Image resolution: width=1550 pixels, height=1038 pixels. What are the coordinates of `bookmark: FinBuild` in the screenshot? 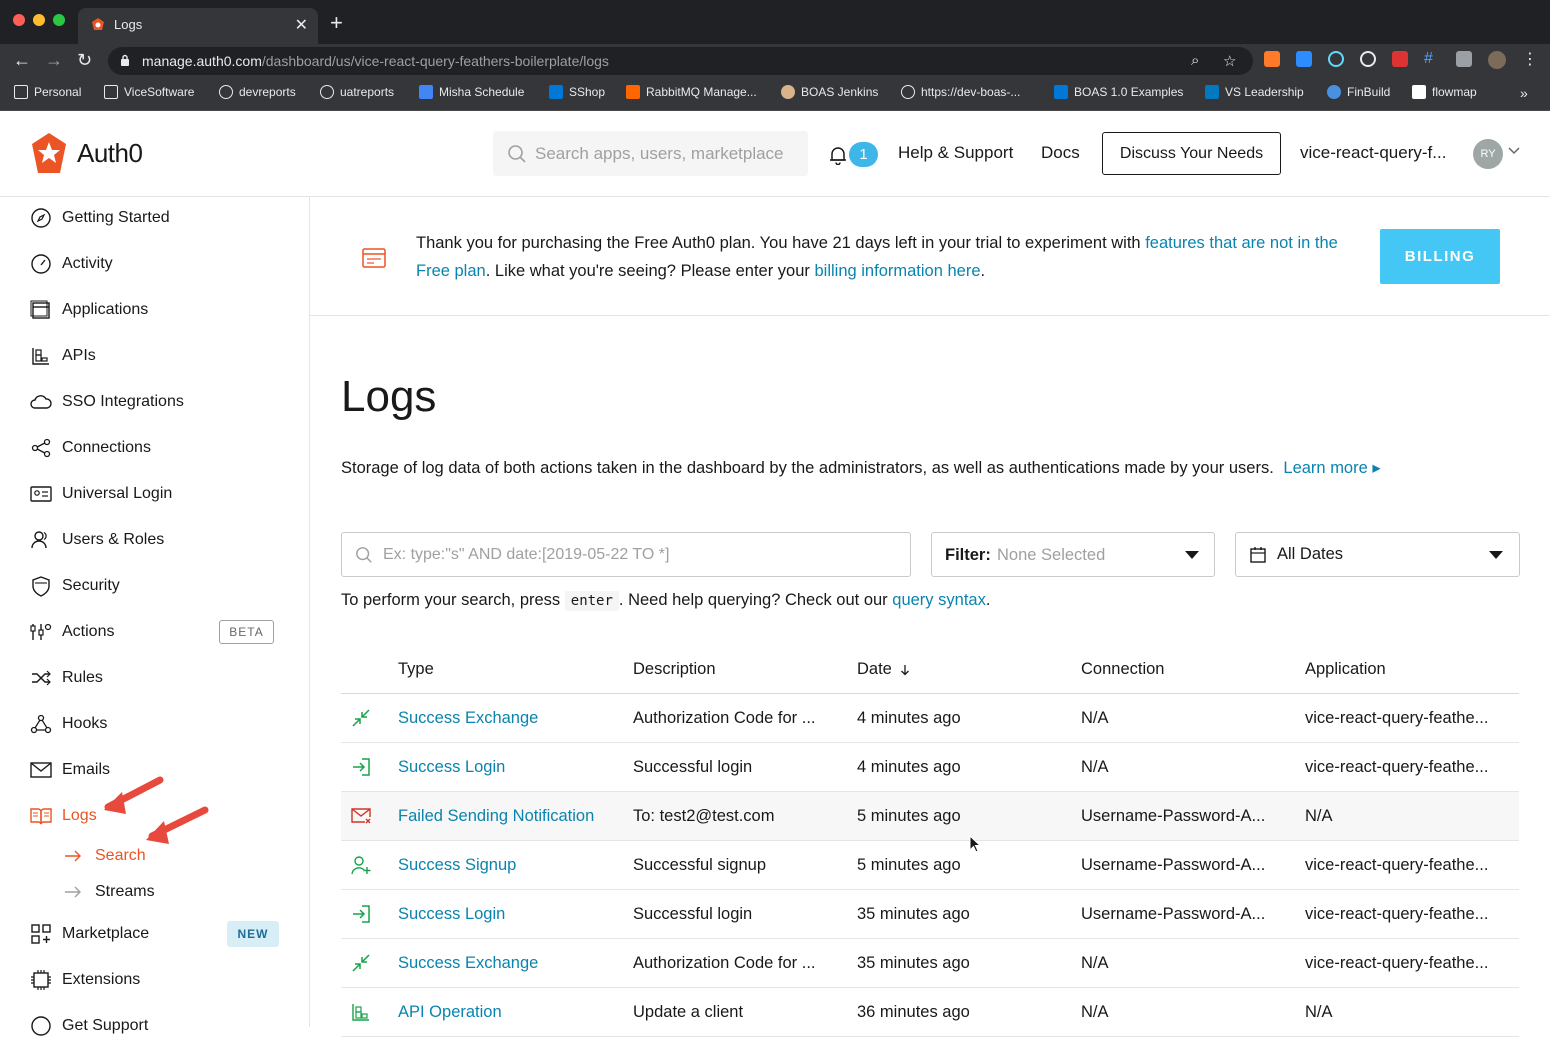 It's located at (1358, 92).